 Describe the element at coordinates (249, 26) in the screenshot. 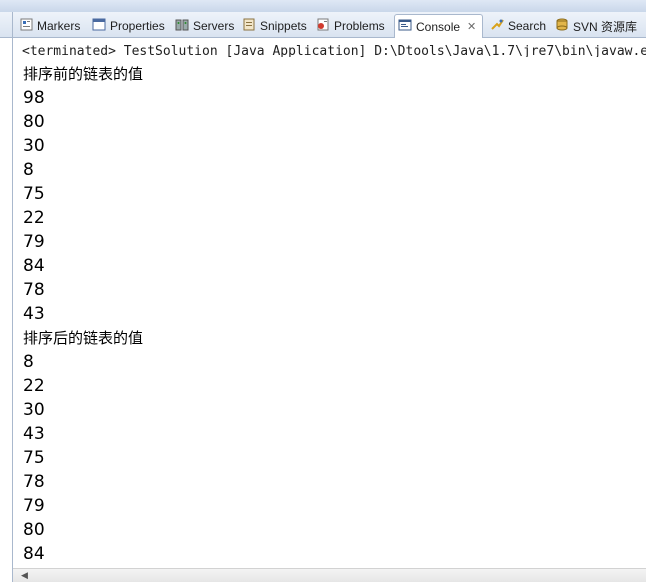

I see `snippets-icon` at that location.